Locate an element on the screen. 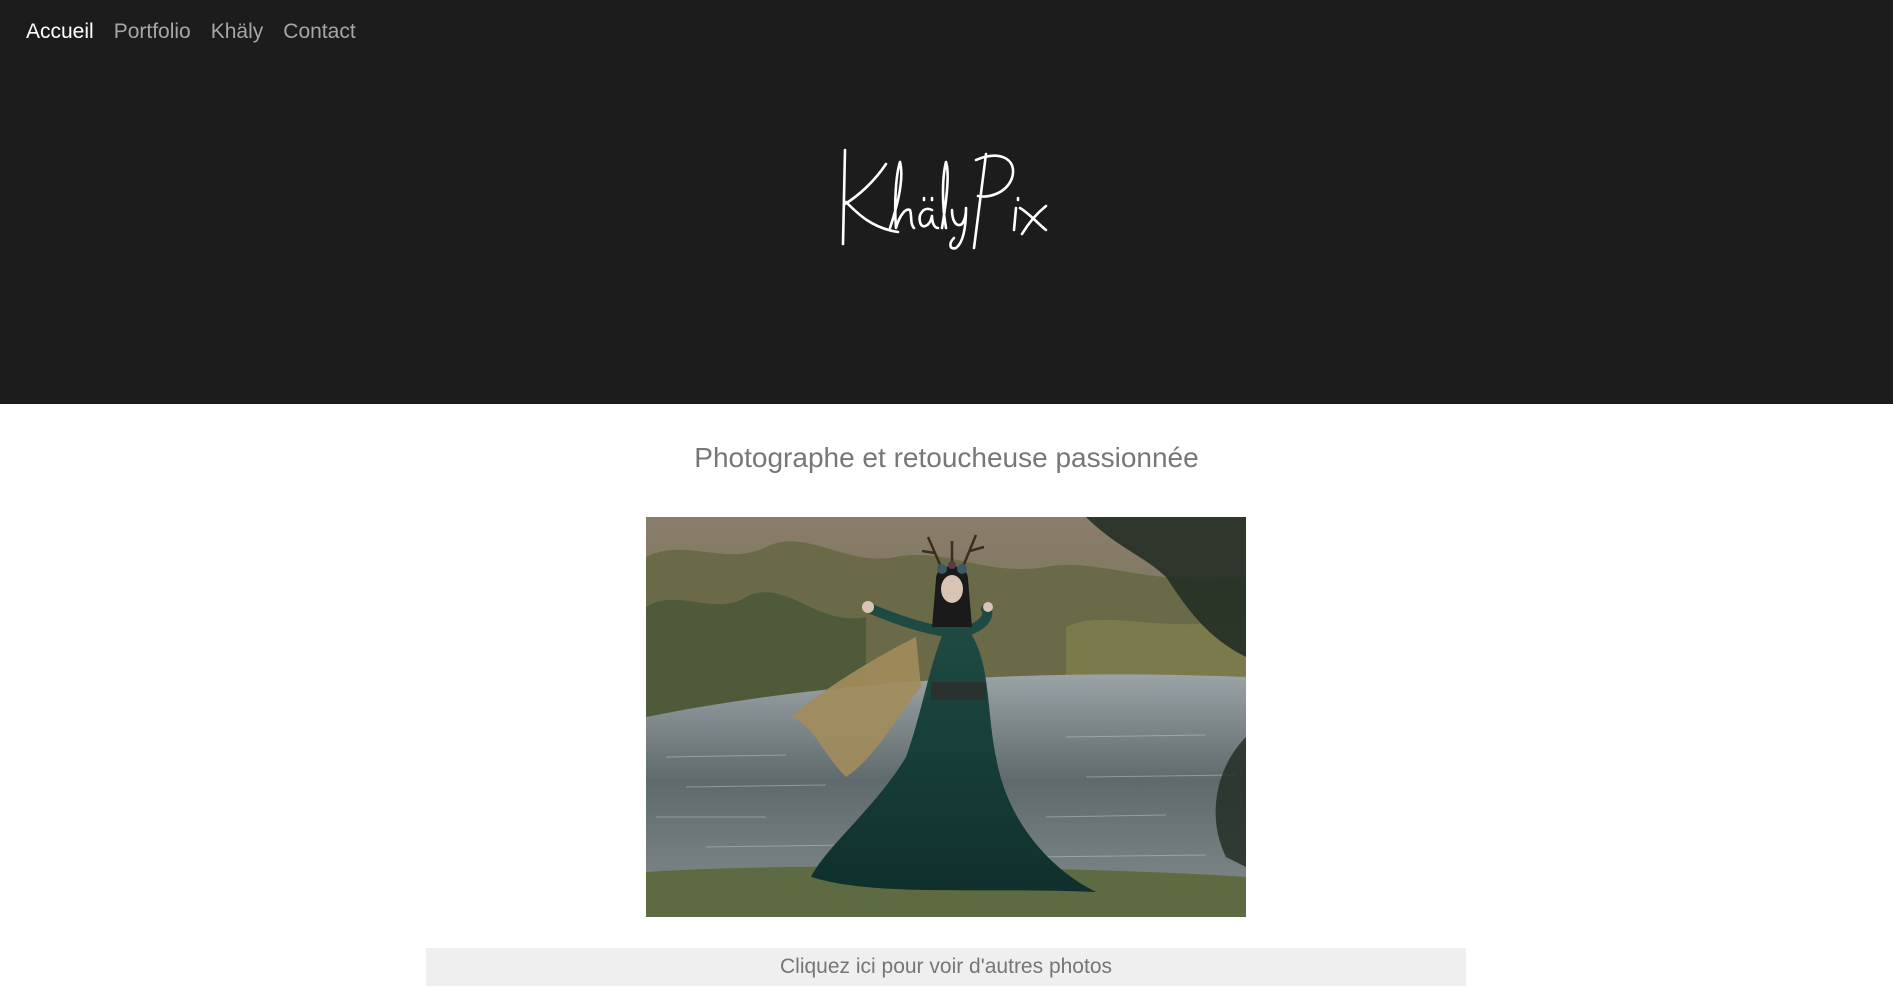  nav-item-khaly: Khäly is located at coordinates (237, 32).